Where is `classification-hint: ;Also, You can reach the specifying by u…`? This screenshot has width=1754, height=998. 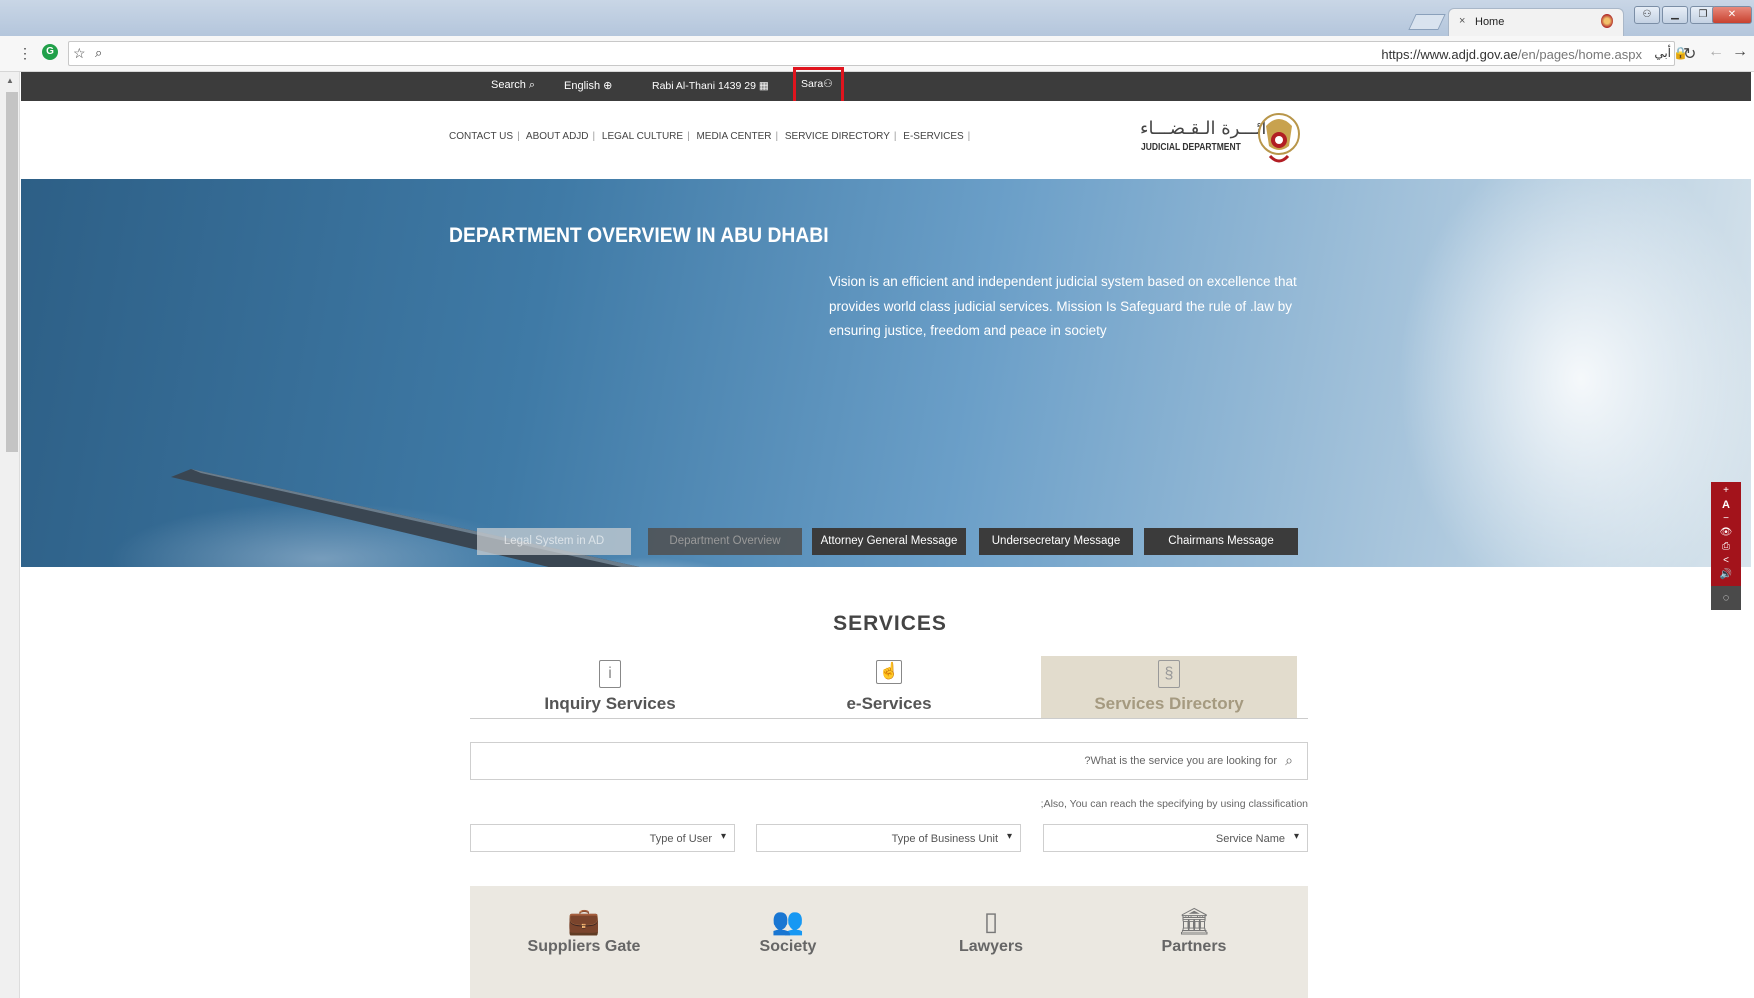 classification-hint: ;Also, You can reach the specifying by u… is located at coordinates (1174, 804).